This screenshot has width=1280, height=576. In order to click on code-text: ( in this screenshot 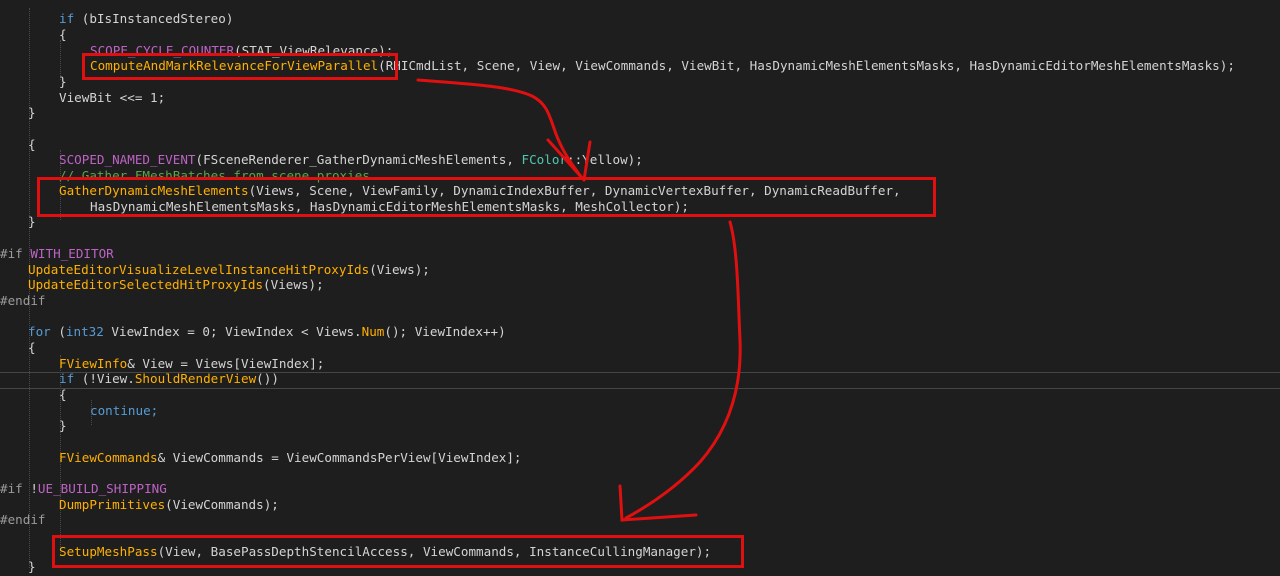, I will do `click(58, 331)`.